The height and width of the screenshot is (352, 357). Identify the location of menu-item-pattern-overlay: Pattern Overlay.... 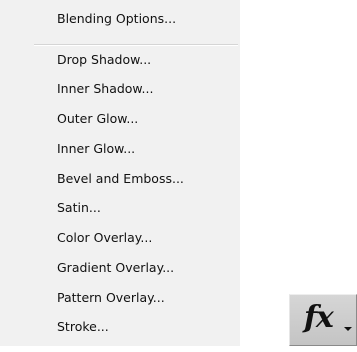
(111, 298).